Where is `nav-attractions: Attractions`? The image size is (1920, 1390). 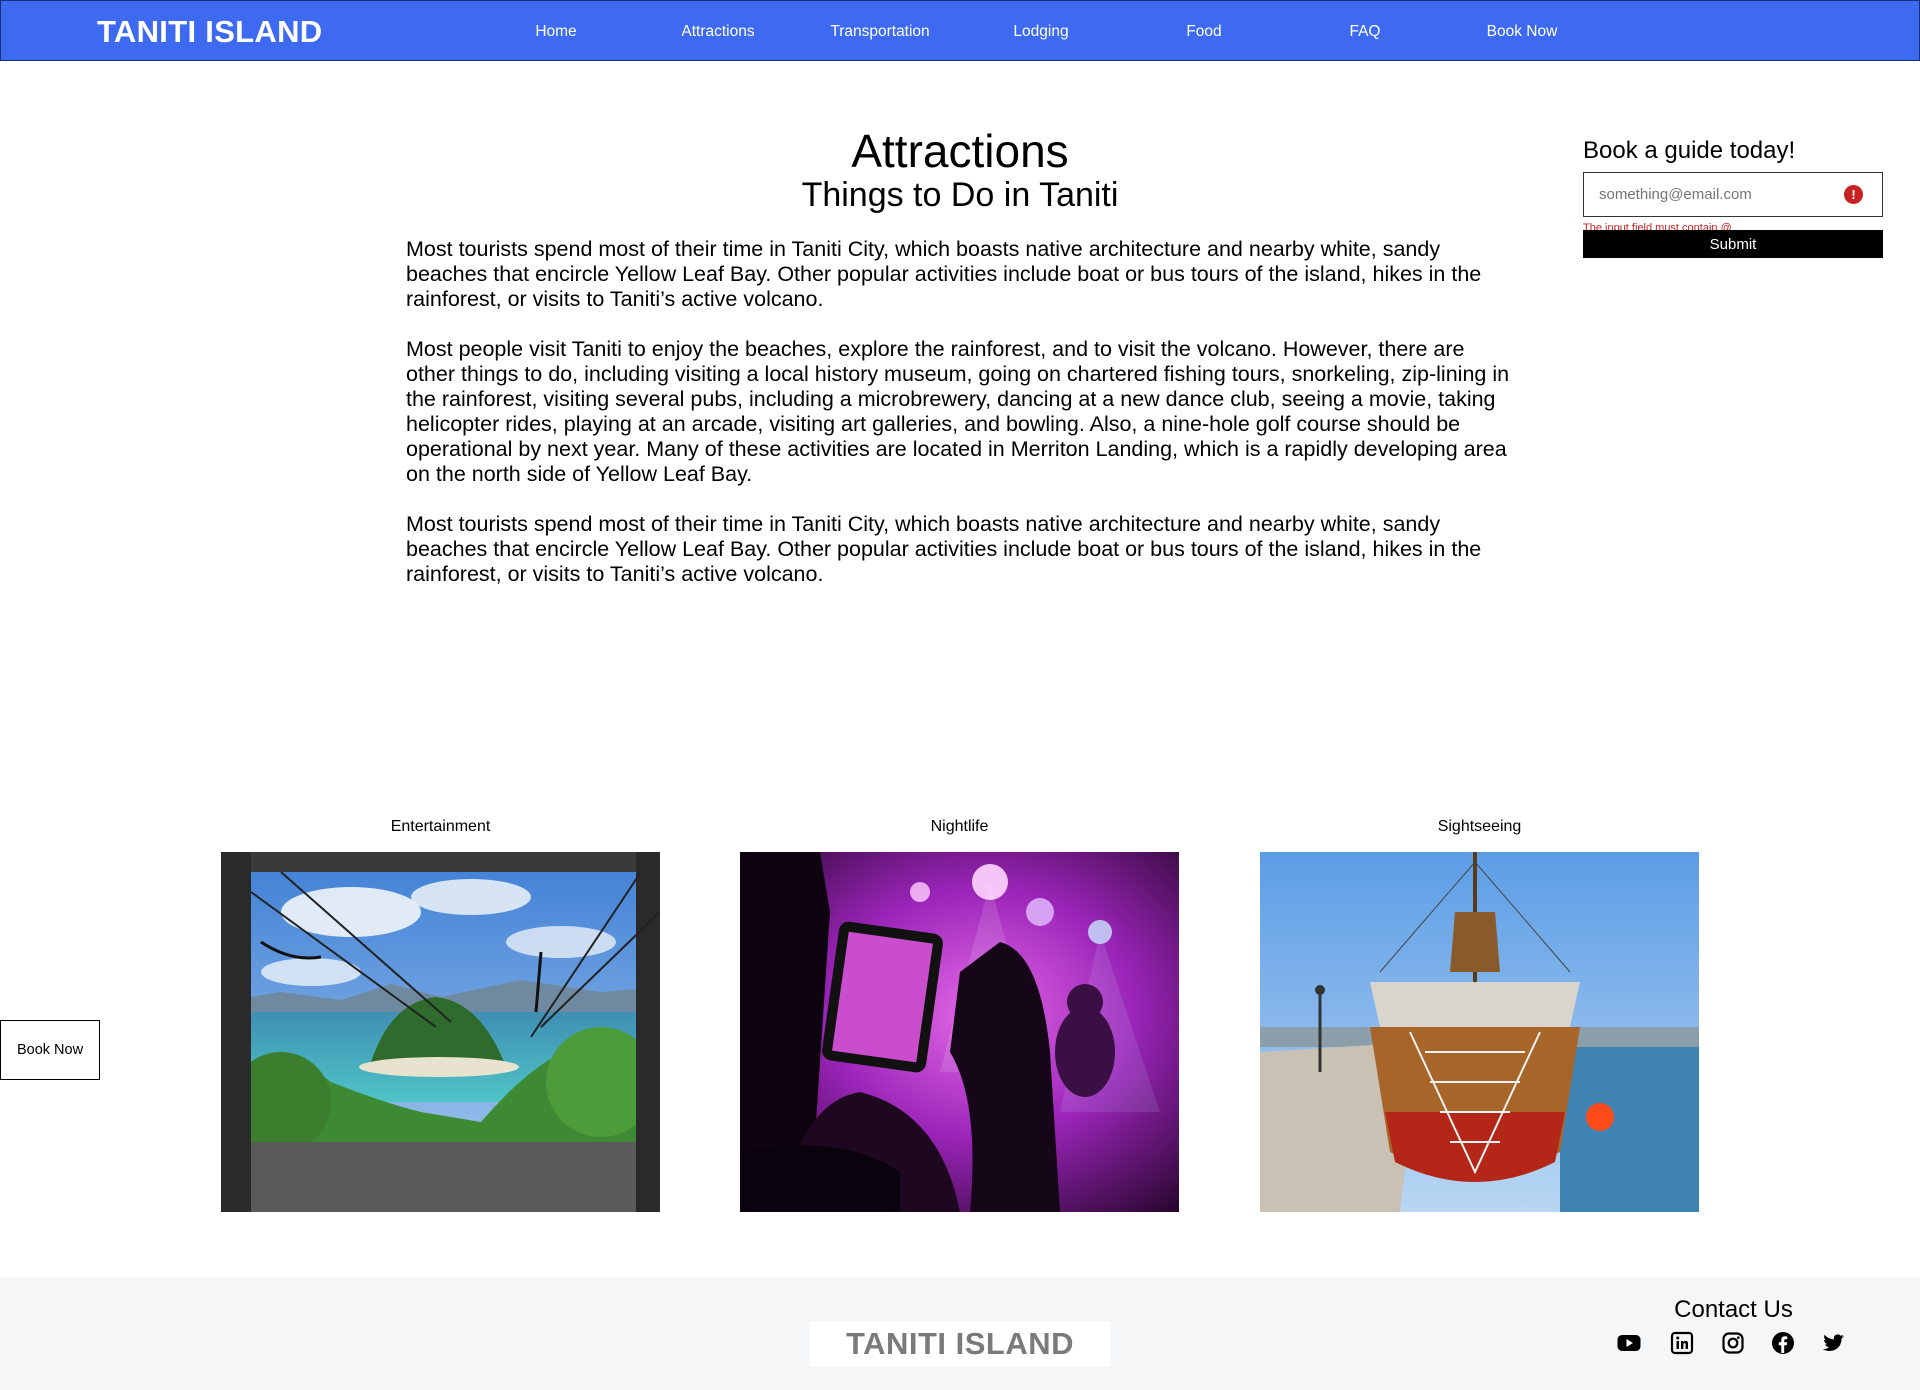 nav-attractions: Attractions is located at coordinates (718, 32).